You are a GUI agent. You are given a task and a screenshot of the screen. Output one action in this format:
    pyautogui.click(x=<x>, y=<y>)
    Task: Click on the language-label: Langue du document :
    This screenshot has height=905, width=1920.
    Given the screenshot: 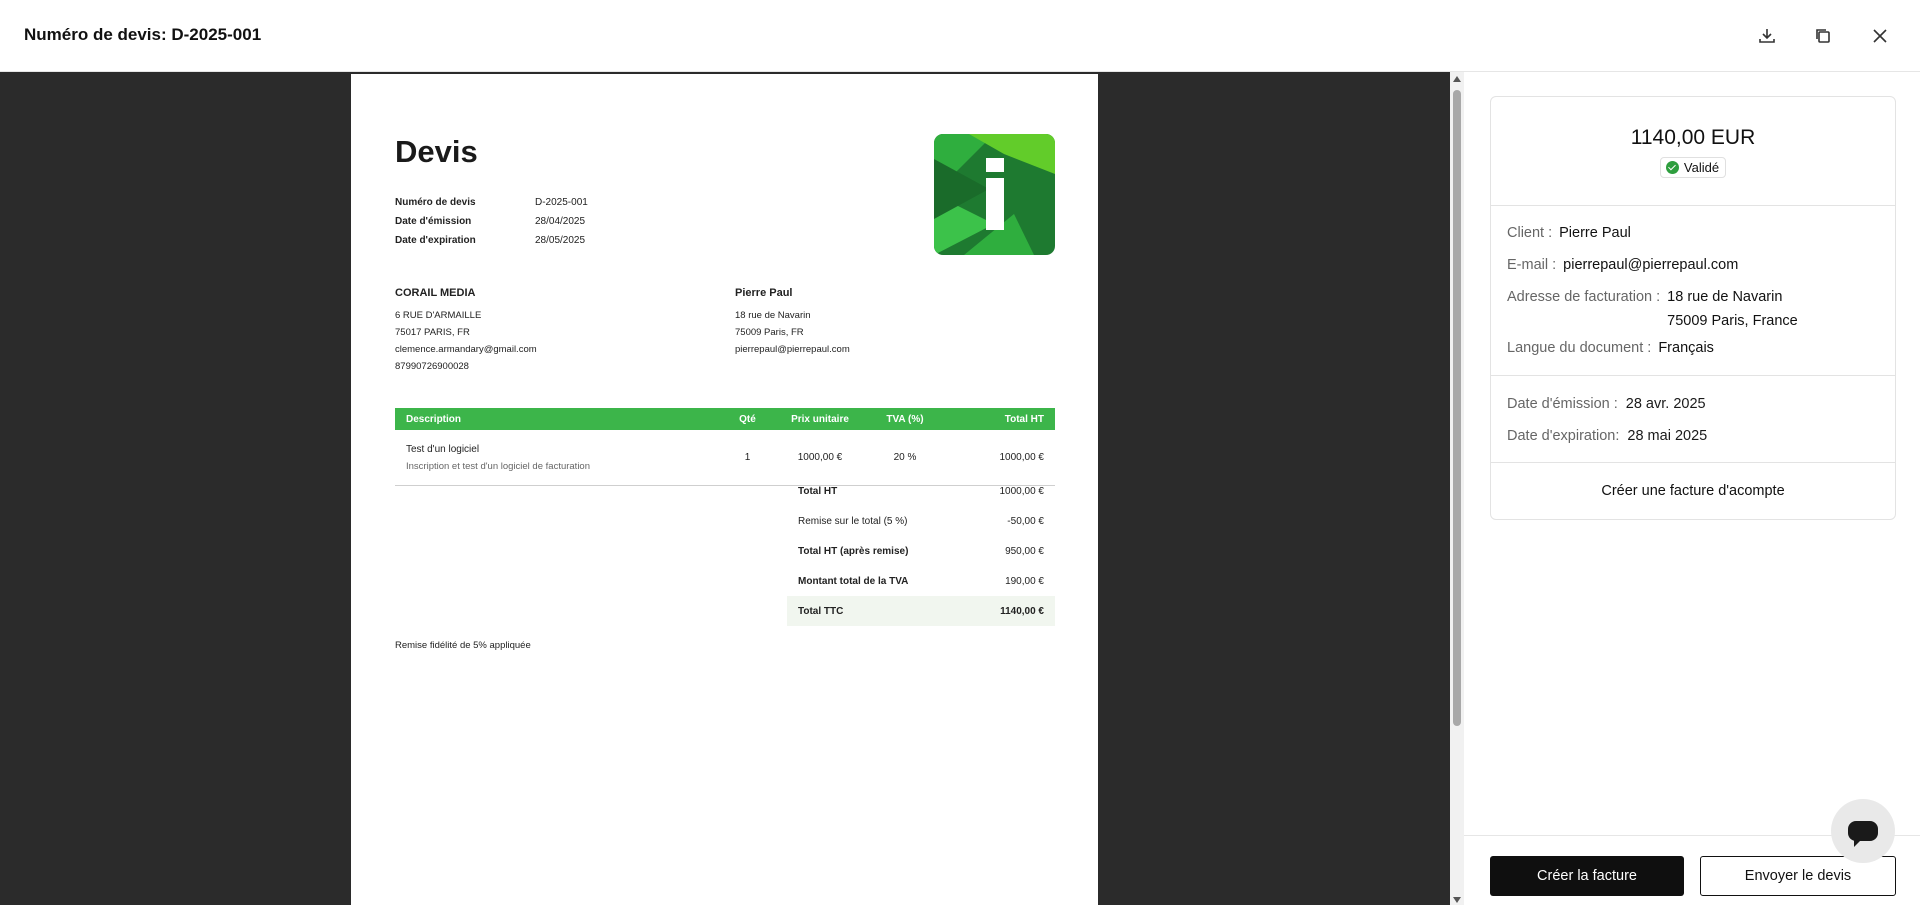 What is the action you would take?
    pyautogui.click(x=1579, y=348)
    